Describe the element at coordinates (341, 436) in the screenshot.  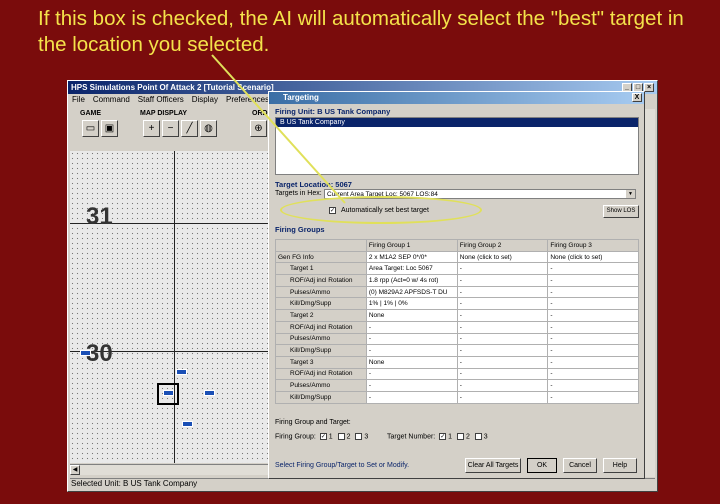
I see `firing-group-2-checkbox` at that location.